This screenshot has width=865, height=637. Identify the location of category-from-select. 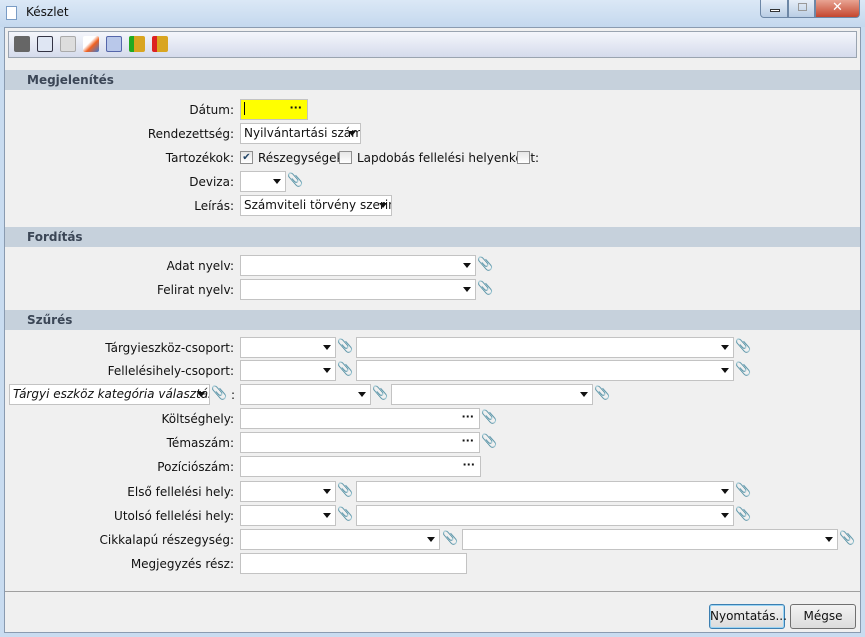
(305, 394).